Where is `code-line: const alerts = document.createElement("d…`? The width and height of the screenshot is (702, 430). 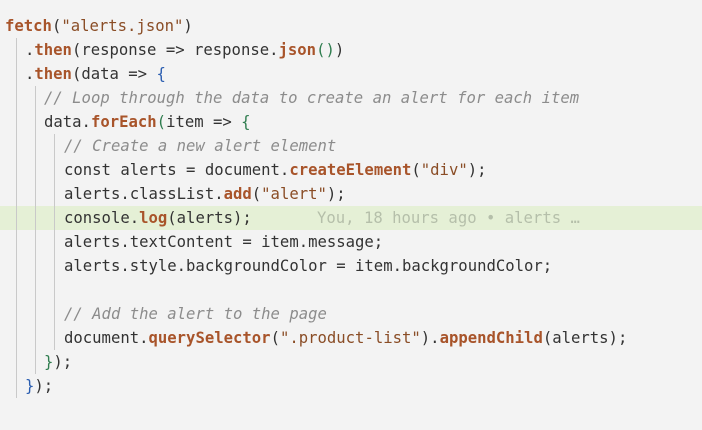
code-line: const alerts = document.createElement("d… is located at coordinates (351, 170).